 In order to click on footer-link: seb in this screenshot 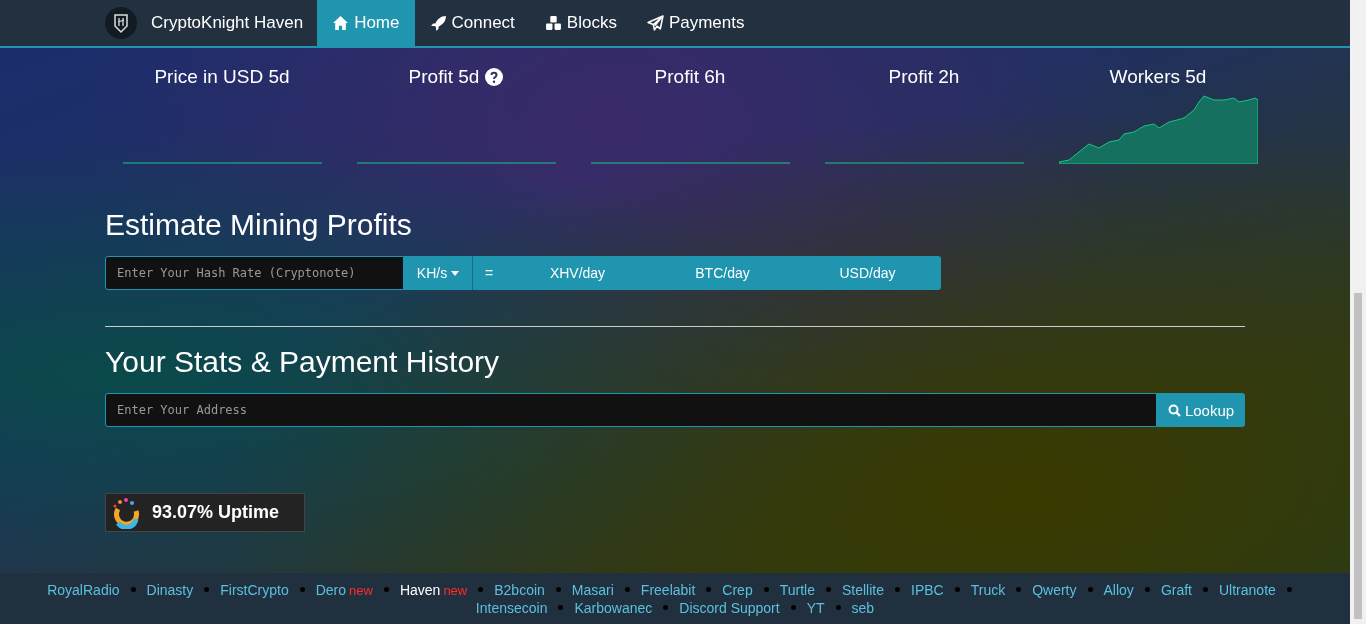, I will do `click(863, 607)`.